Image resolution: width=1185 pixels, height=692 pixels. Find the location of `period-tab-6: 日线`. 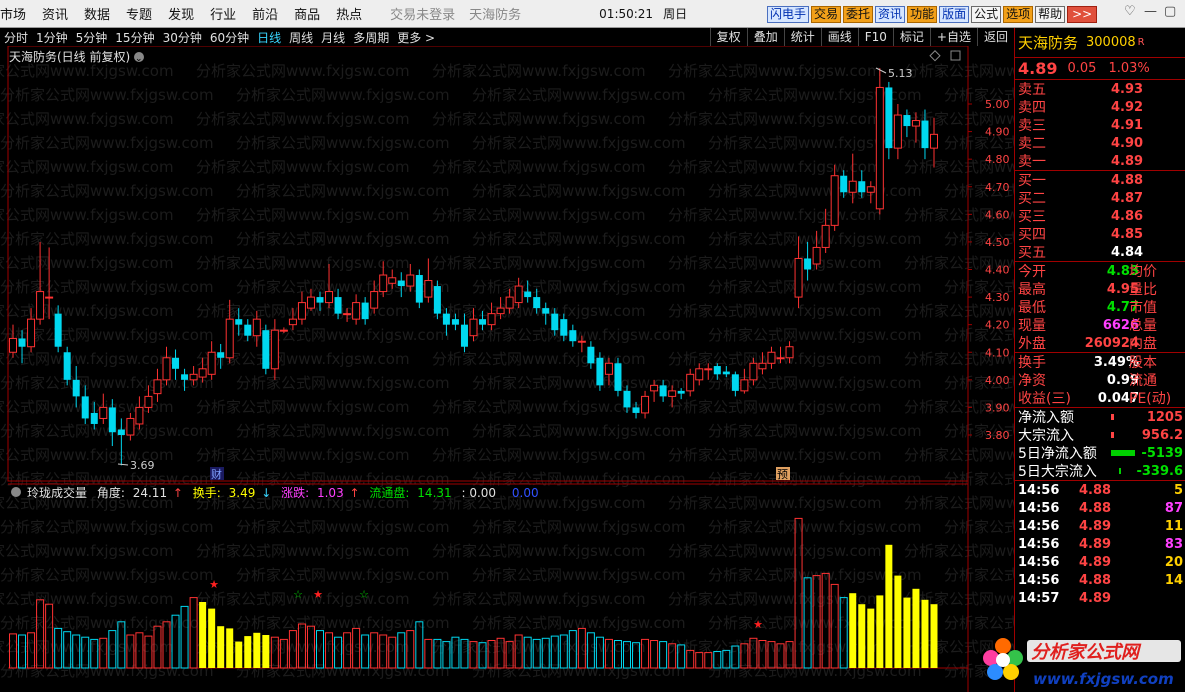

period-tab-6: 日线 is located at coordinates (269, 37).